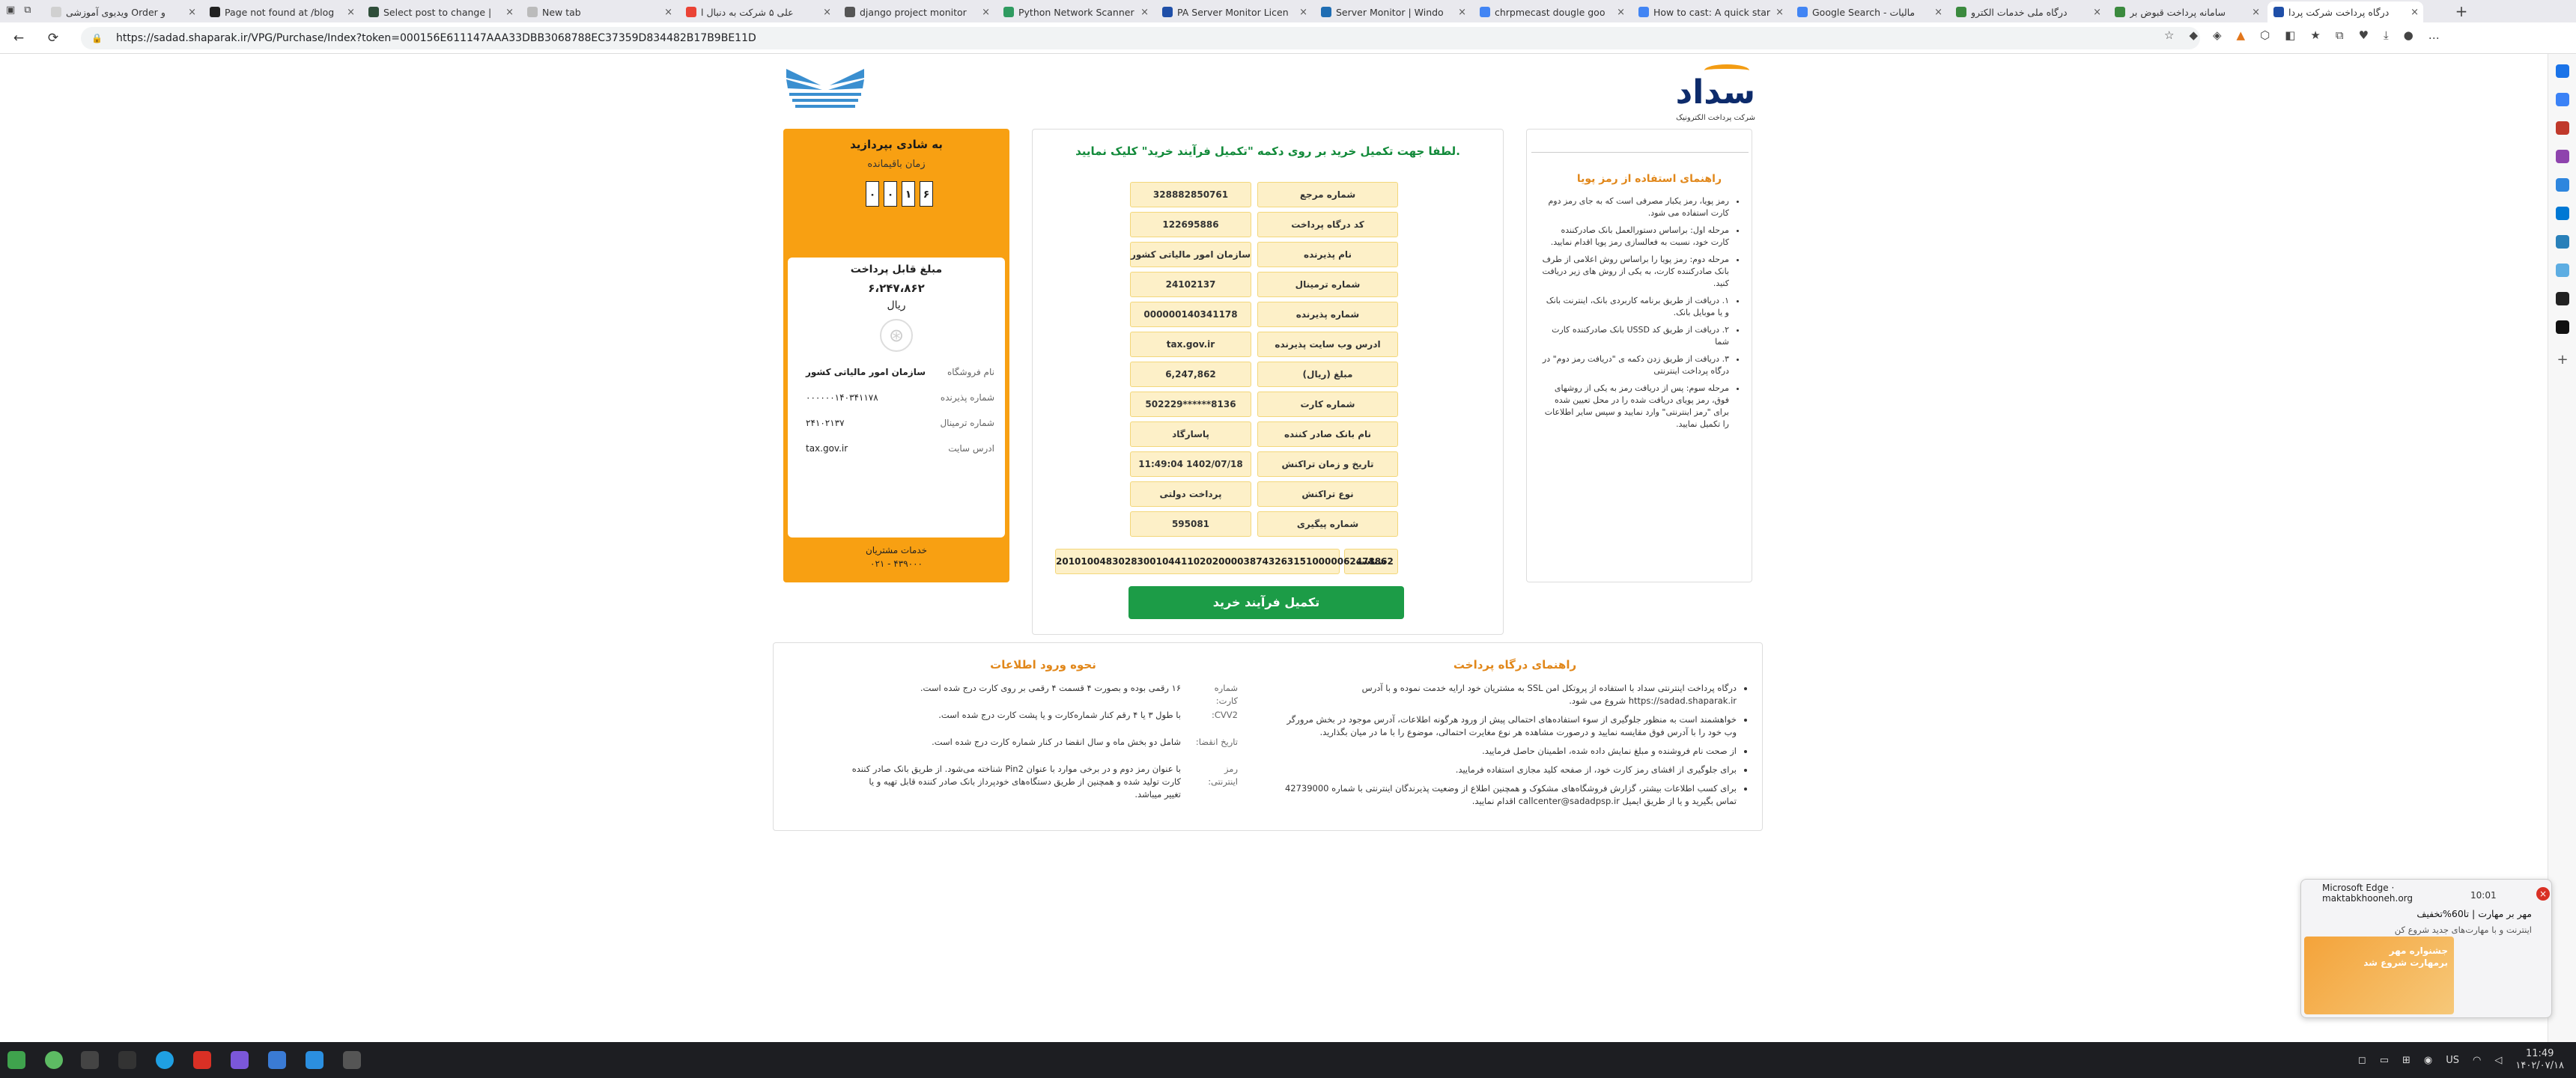 The height and width of the screenshot is (1078, 2576). Describe the element at coordinates (599, 11) in the screenshot. I see `browser-tab: New tab ×` at that location.